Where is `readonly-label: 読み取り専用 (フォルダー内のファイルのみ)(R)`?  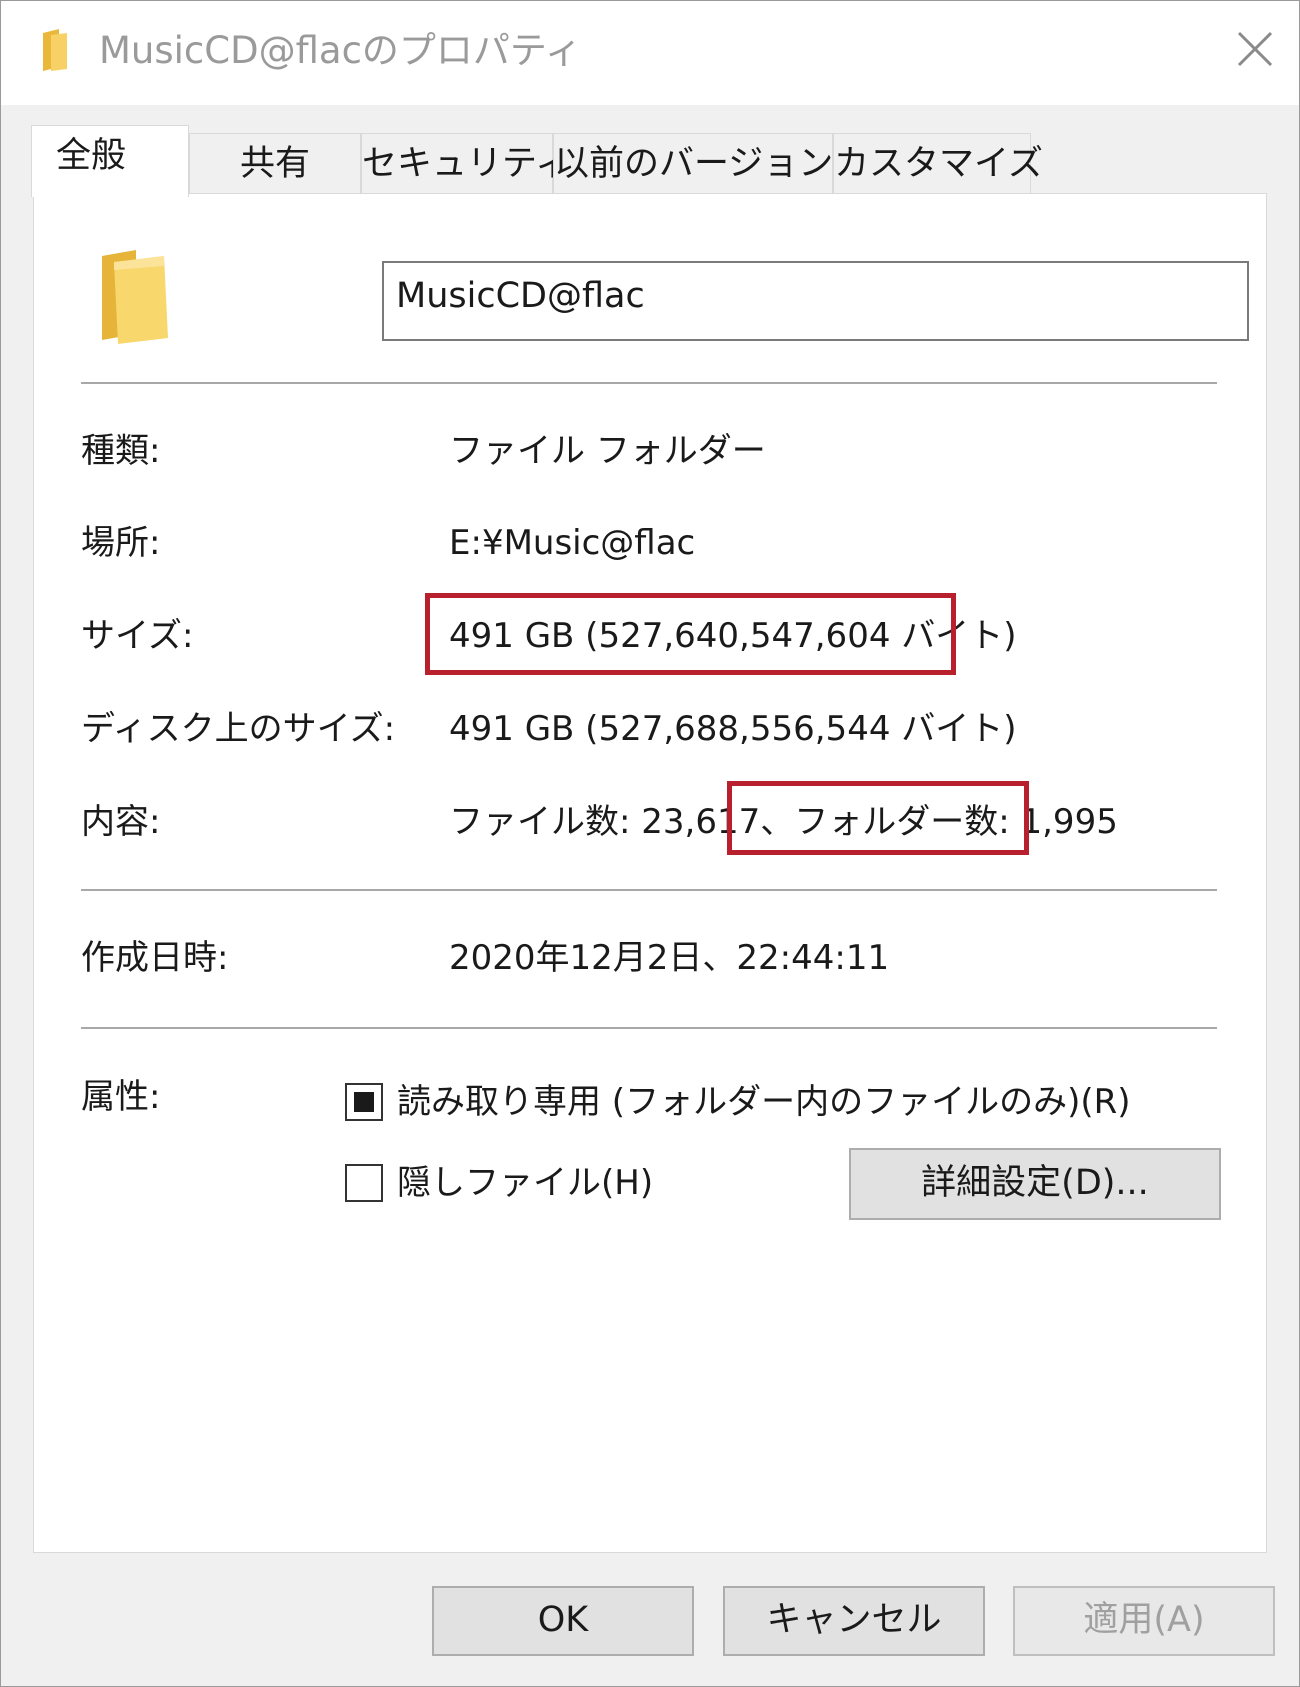
readonly-label: 読み取り専用 (フォルダー内のファイルのみ)(R) is located at coordinates (764, 1102).